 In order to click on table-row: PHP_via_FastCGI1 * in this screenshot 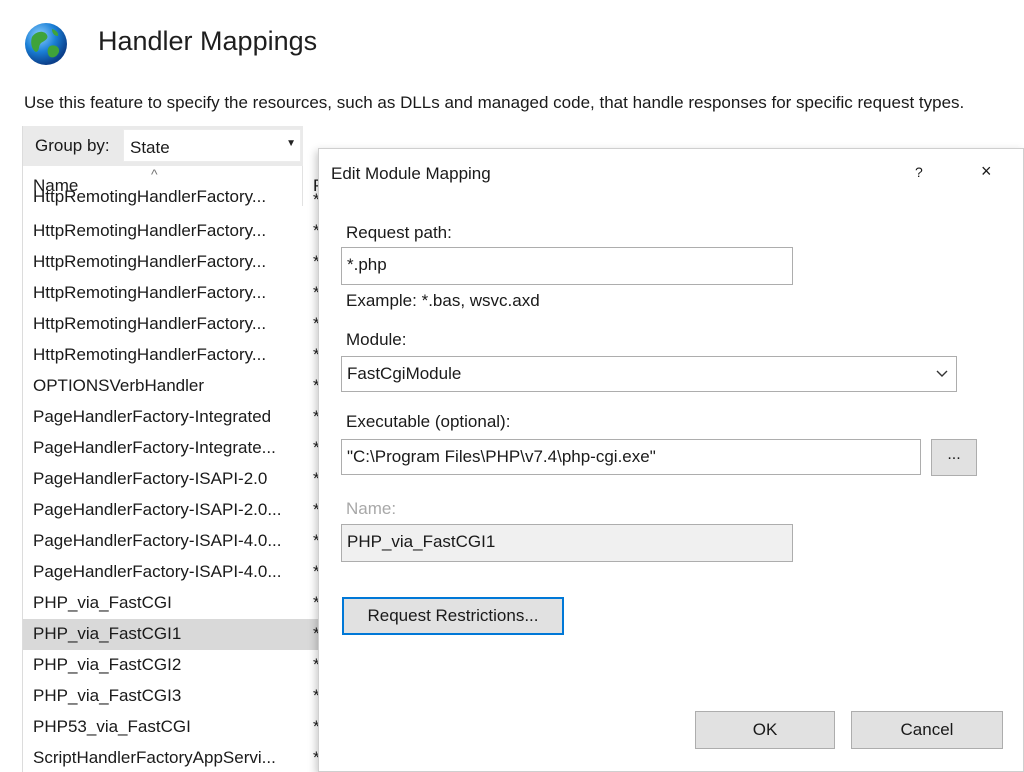, I will do `click(175, 634)`.